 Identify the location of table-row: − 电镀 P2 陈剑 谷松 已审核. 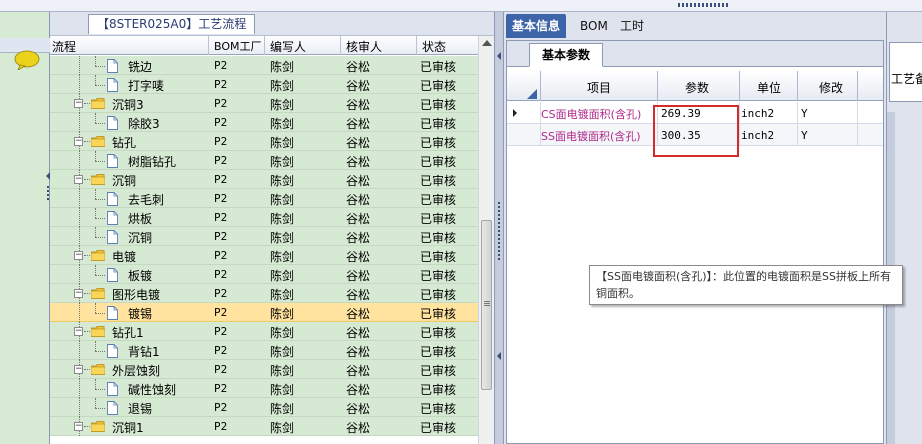
(264, 255).